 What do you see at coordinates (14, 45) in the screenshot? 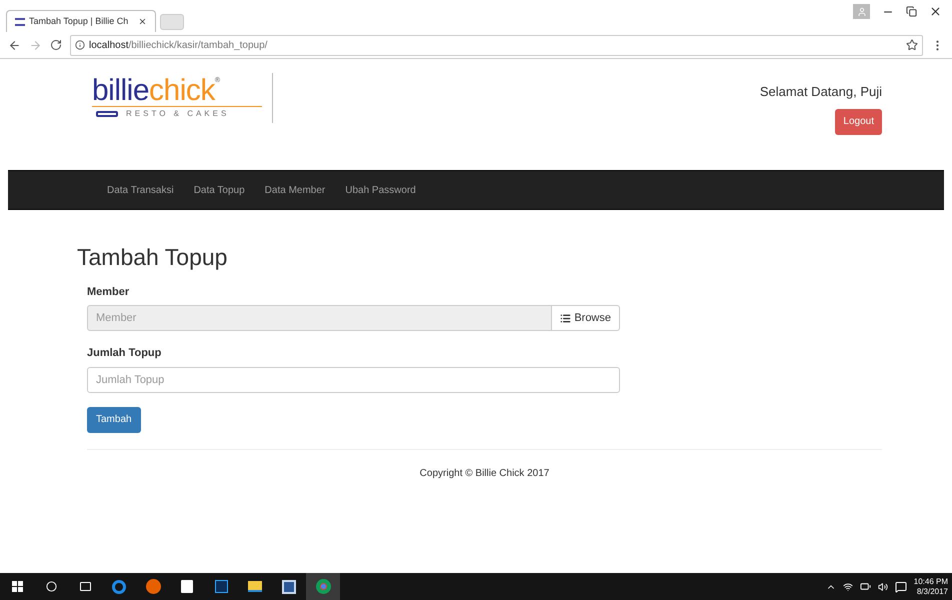
I see `back-icon` at bounding box center [14, 45].